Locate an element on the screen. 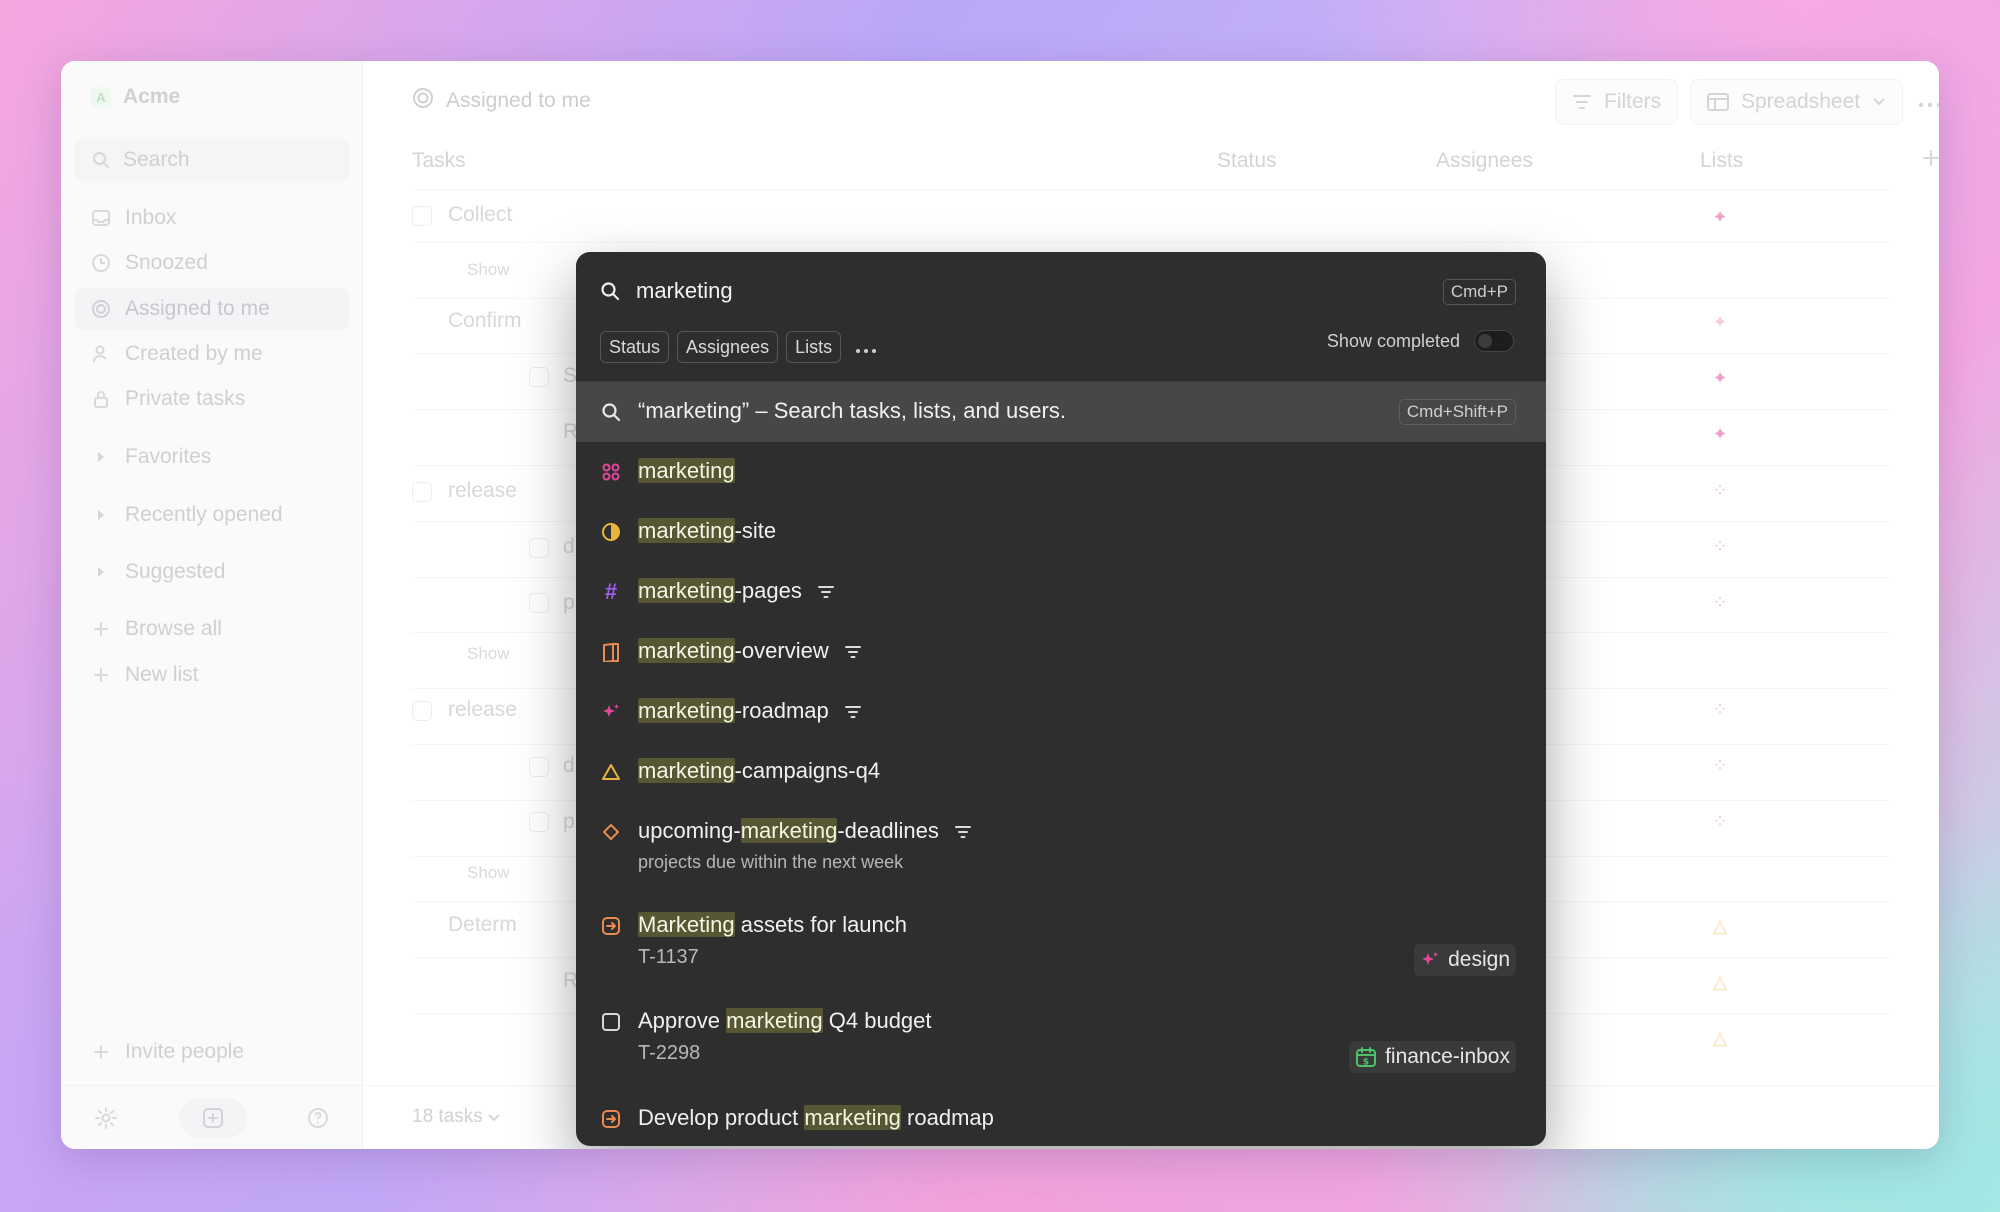  result-list-marketing-overview: marketing-overview is located at coordinates (1058, 652).